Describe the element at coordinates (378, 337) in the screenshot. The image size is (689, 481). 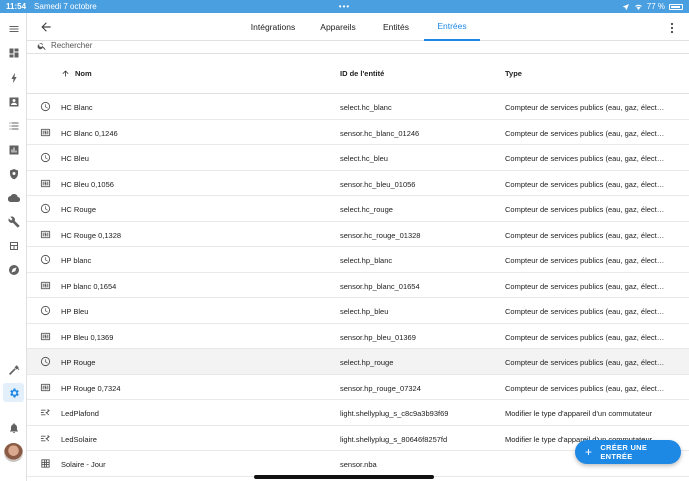
I see `row-entity-id: sensor.hp_bleu_01369` at that location.